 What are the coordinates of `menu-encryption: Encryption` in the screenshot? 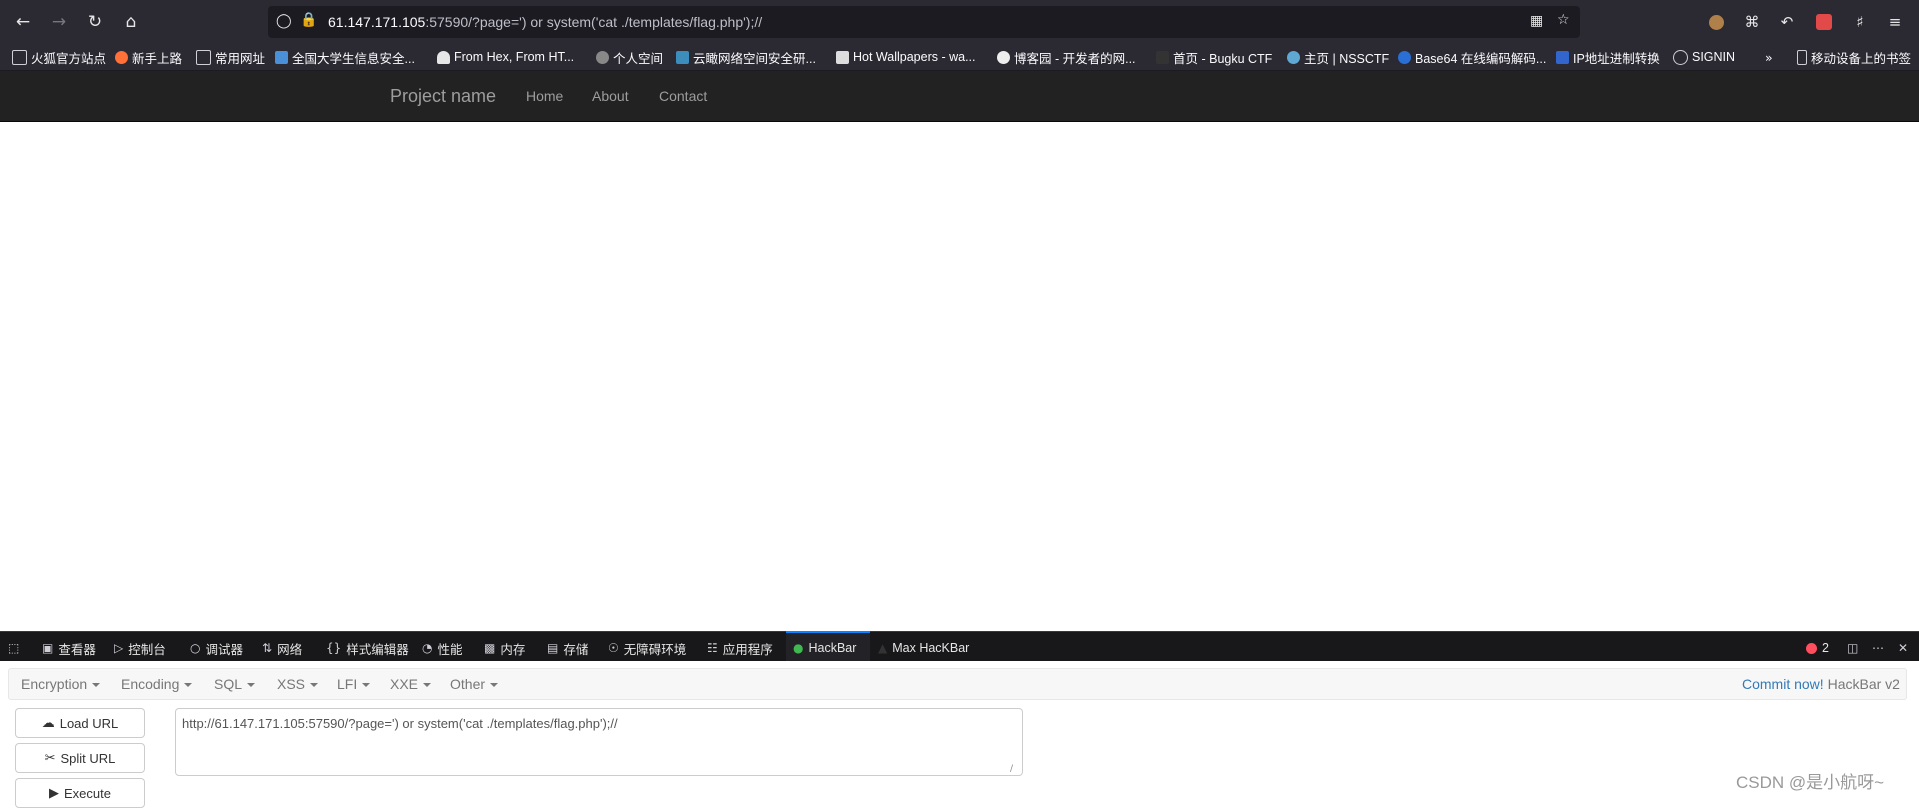 It's located at (61, 684).